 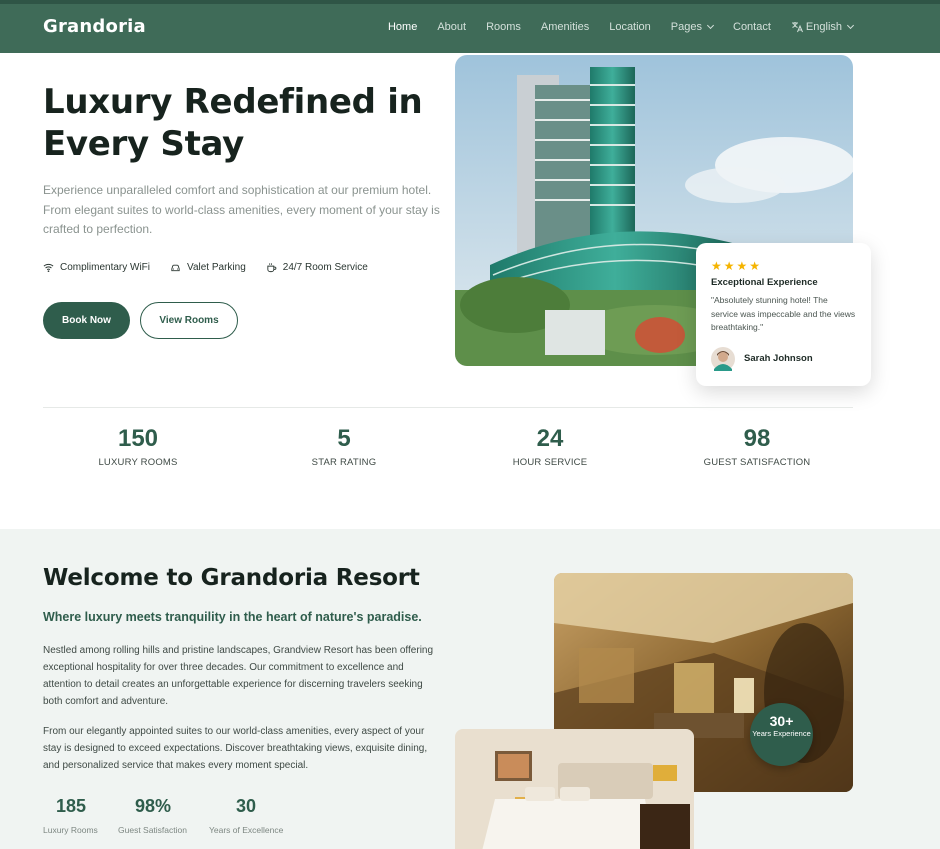 I want to click on welcome-stat-years: 30 Years of Excellence, so click(x=246, y=815).